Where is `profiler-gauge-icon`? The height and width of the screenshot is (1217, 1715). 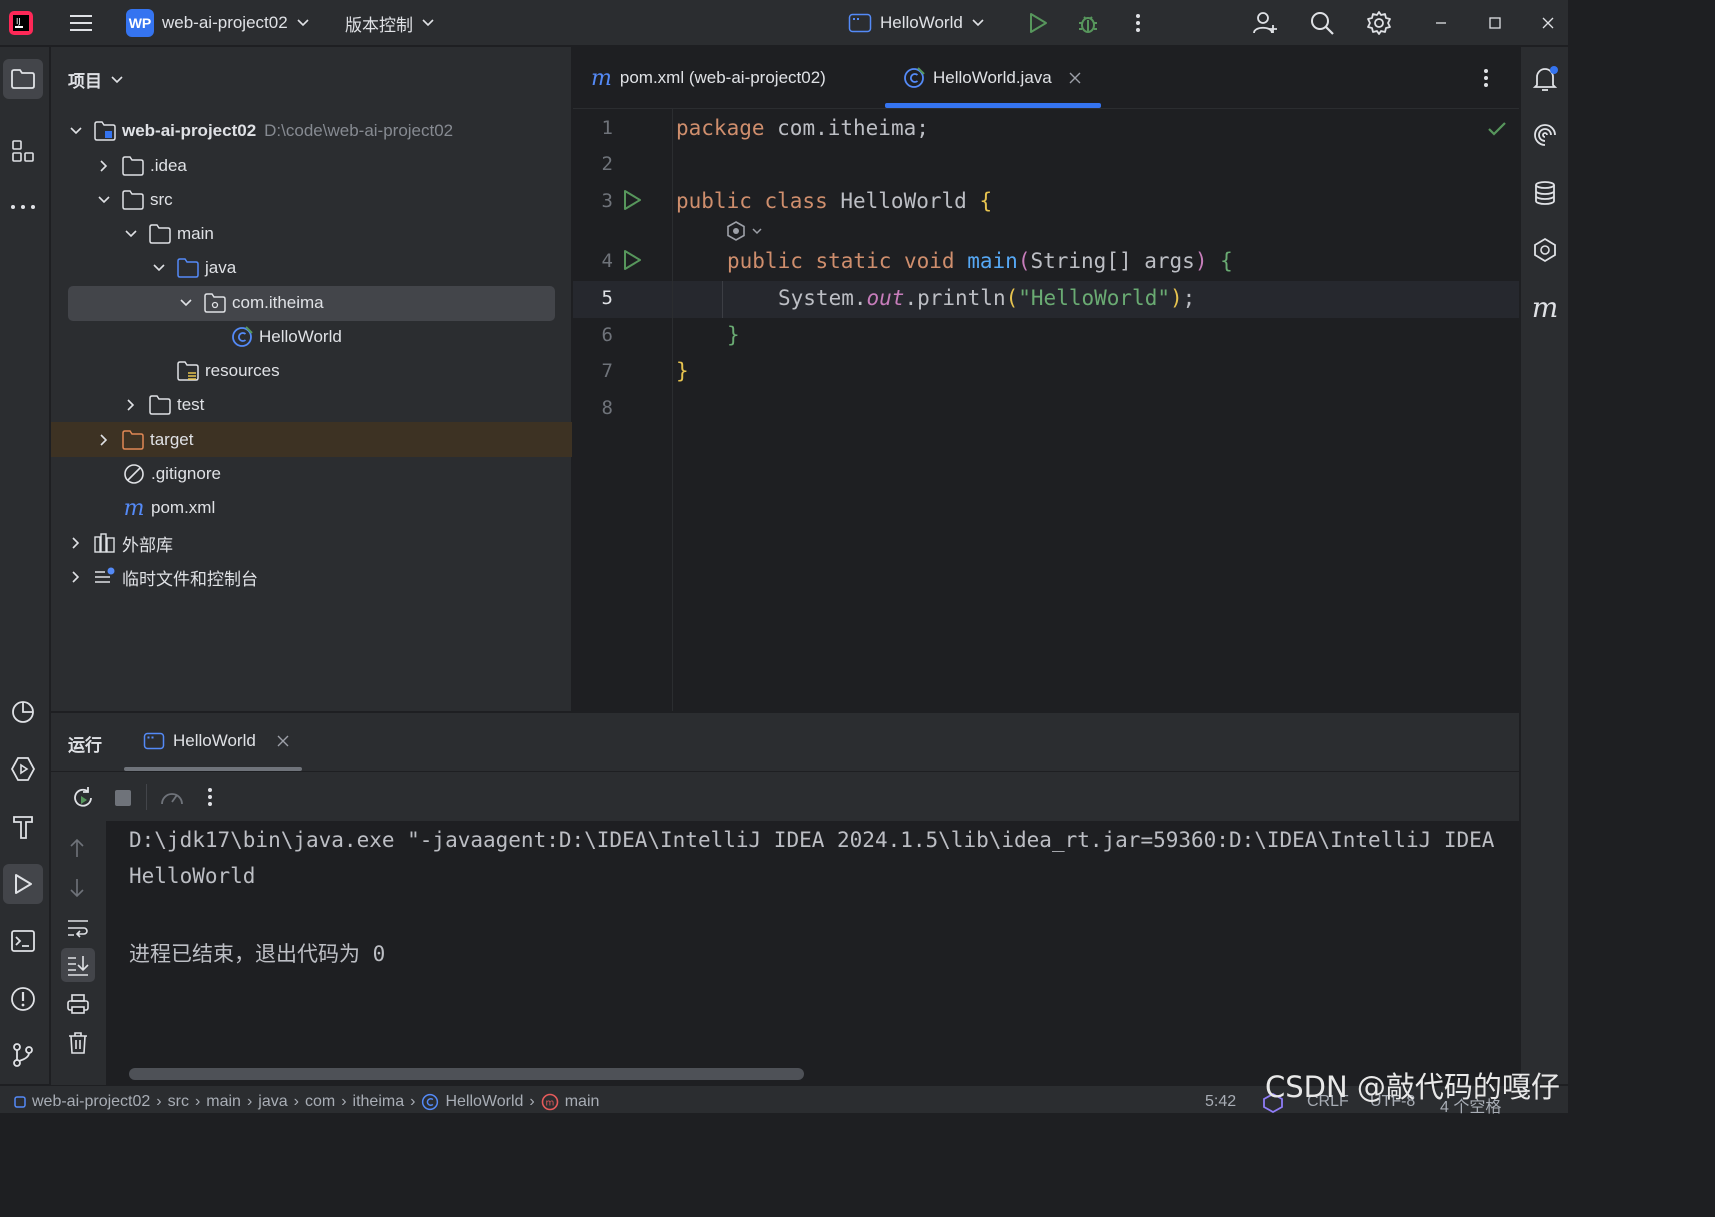
profiler-gauge-icon is located at coordinates (172, 798).